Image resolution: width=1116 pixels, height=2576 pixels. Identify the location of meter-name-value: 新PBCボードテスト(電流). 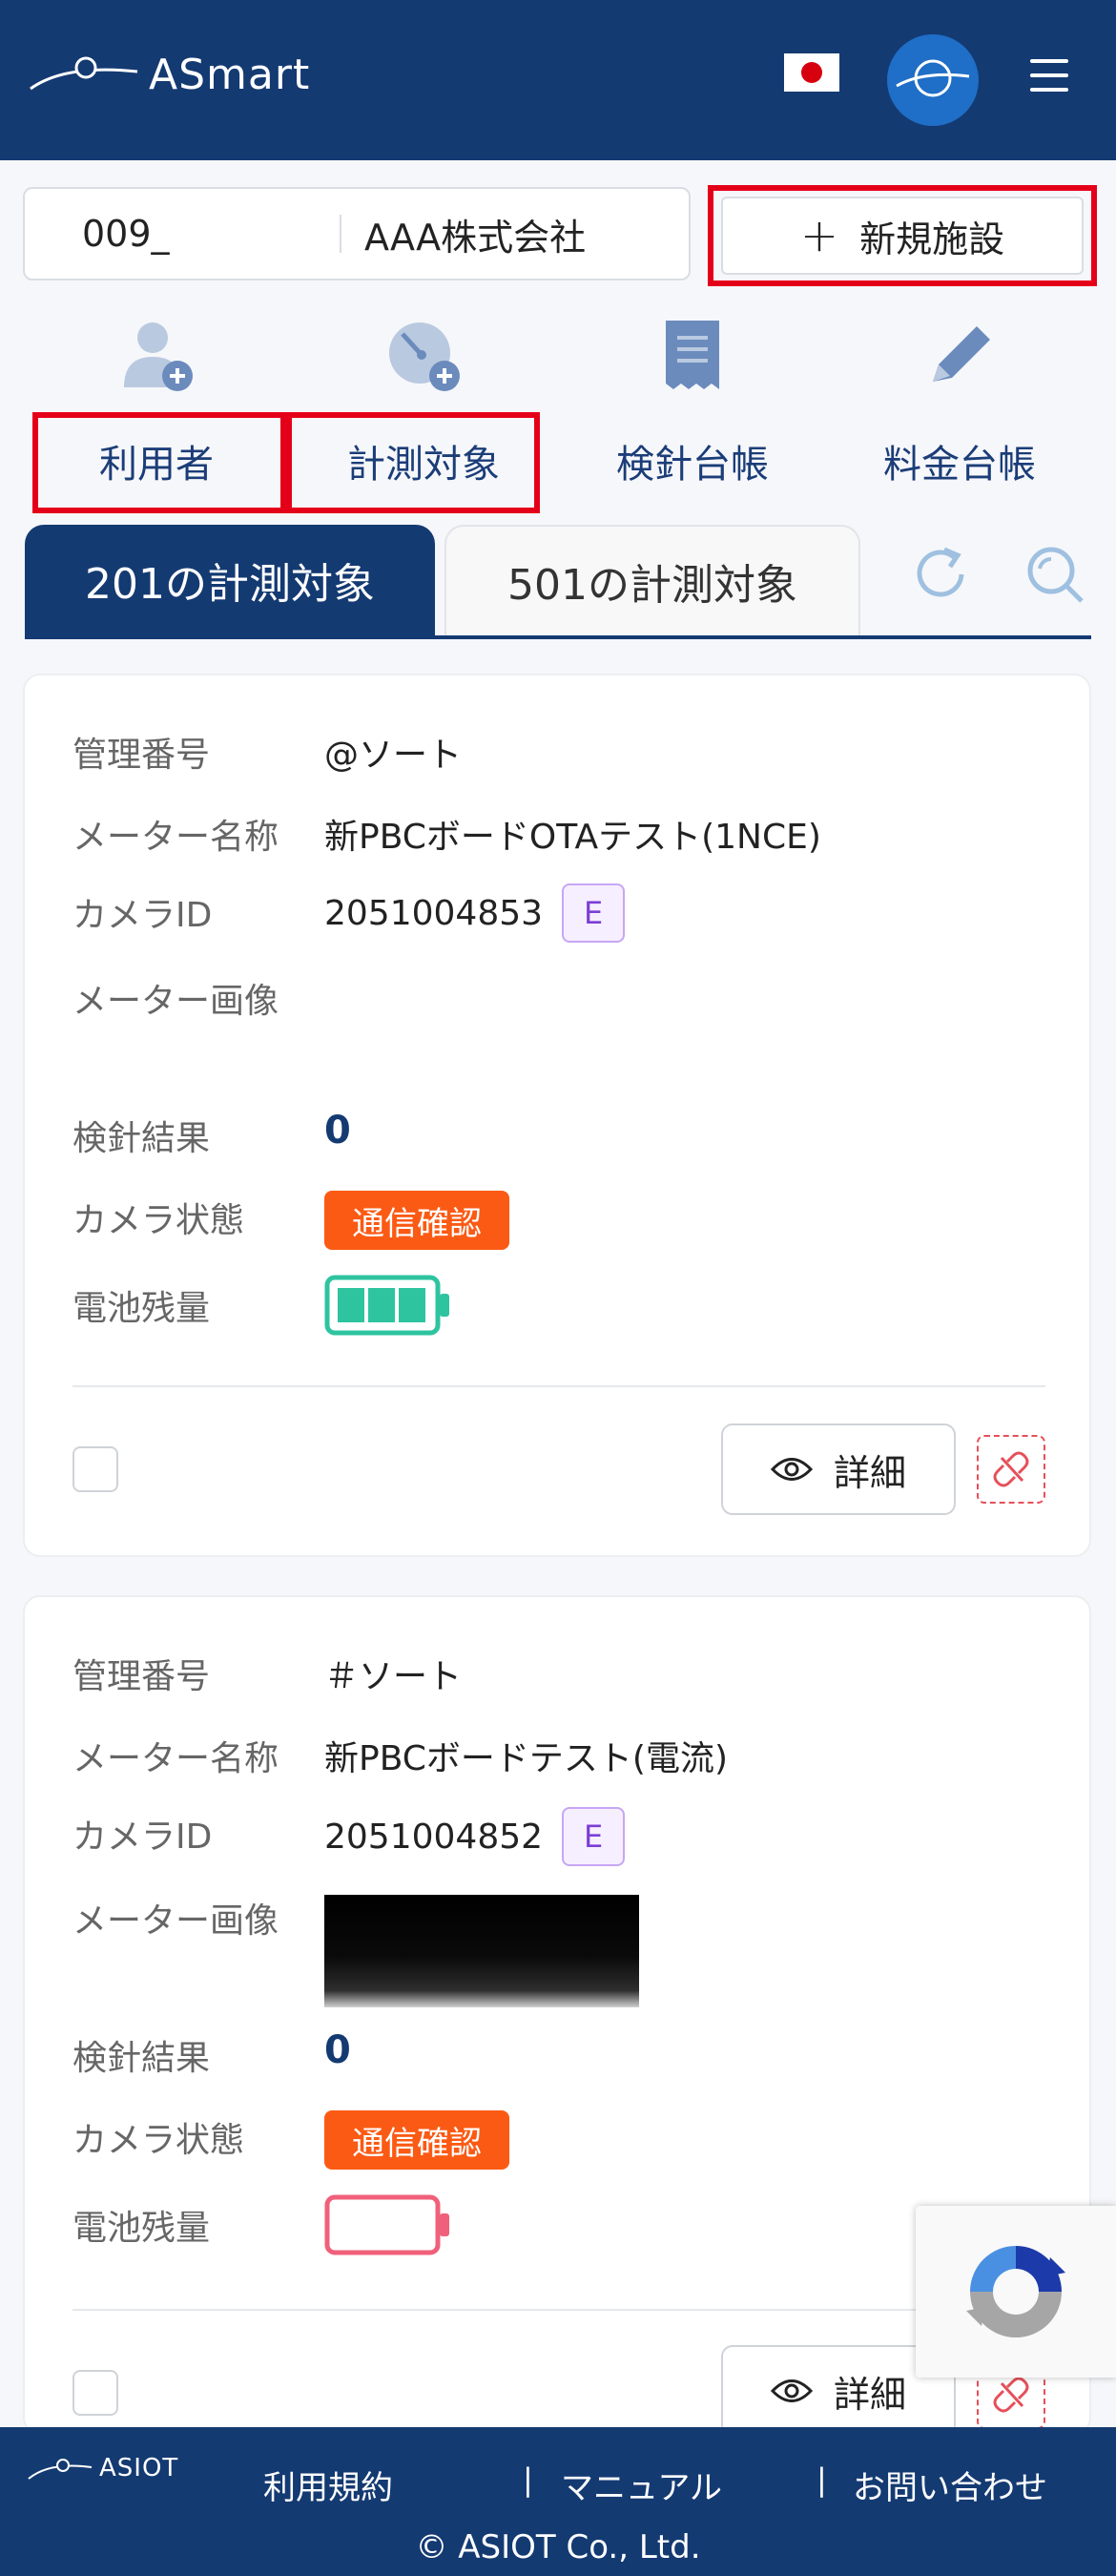
(526, 1758).